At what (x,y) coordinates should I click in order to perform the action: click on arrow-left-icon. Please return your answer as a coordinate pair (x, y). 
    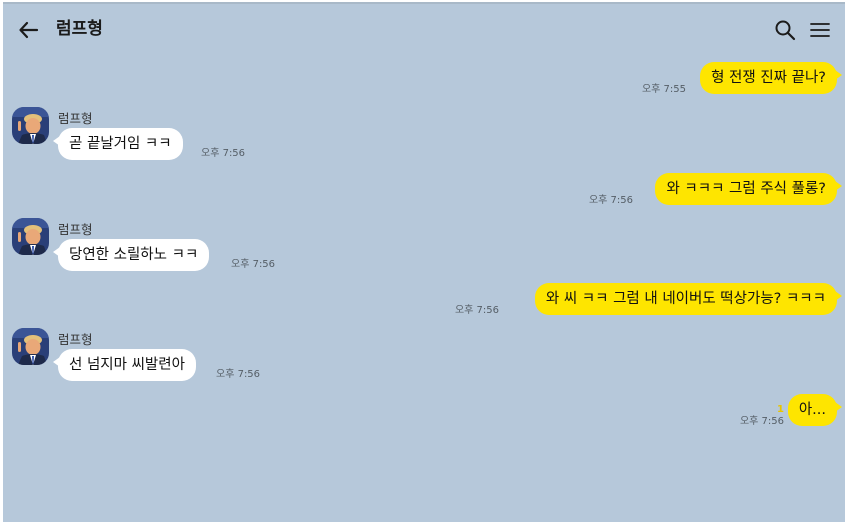
    Looking at the image, I should click on (29, 30).